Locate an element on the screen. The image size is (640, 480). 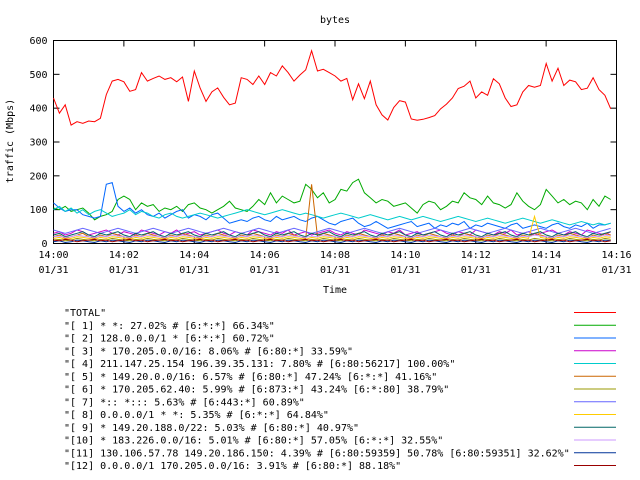
y-tick-label: 400 is located at coordinates (38, 109).